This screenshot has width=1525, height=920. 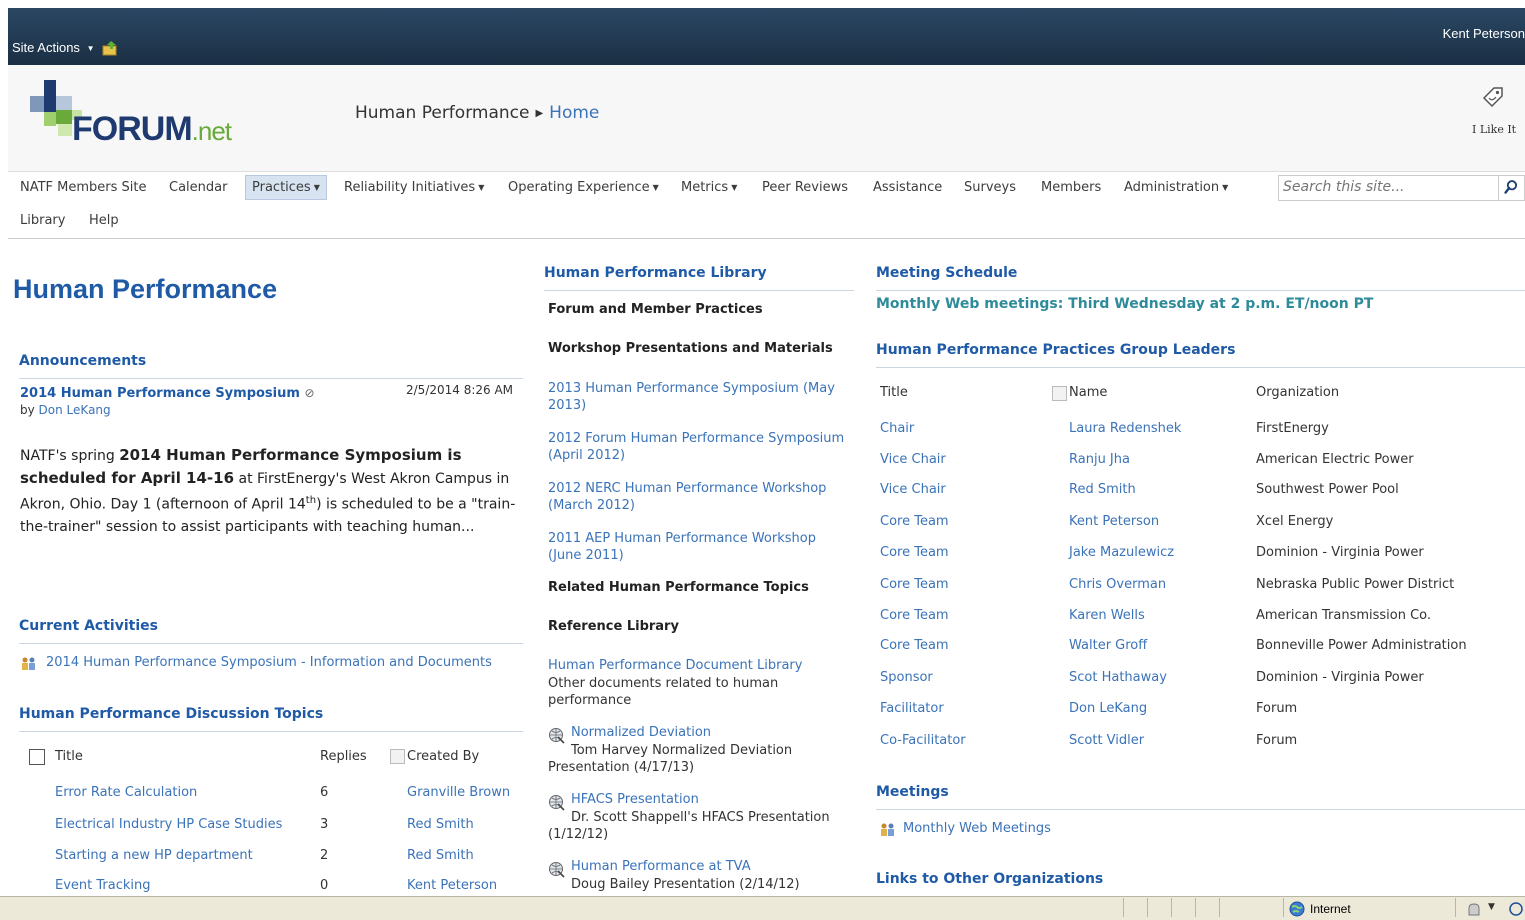 What do you see at coordinates (678, 587) in the screenshot?
I see `section-related-topics: Related Human Performance Topics` at bounding box center [678, 587].